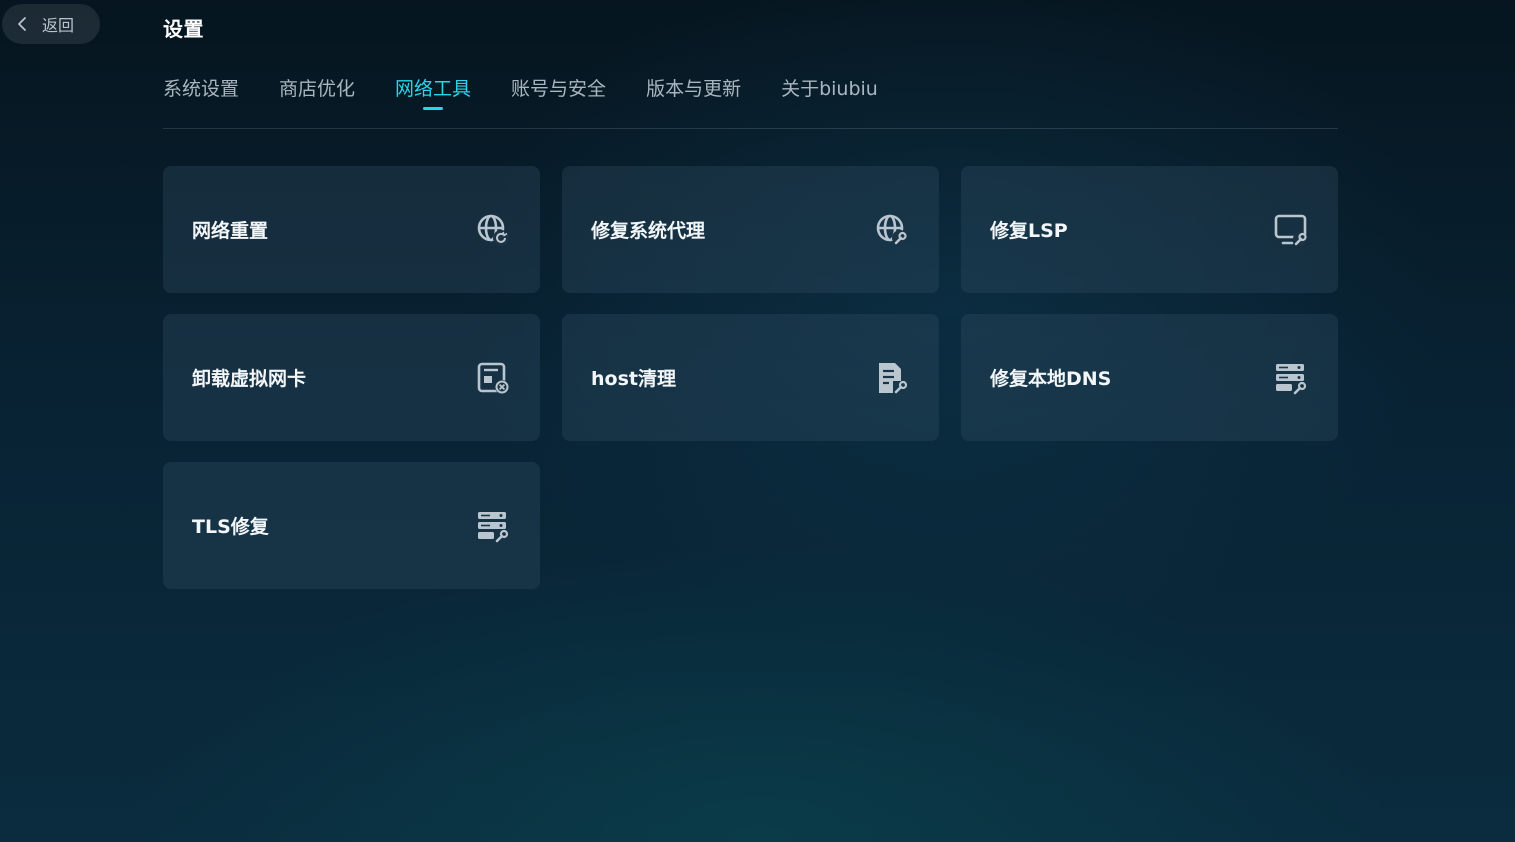  Describe the element at coordinates (351, 229) in the screenshot. I see `card-network-reset: 网络重置` at that location.